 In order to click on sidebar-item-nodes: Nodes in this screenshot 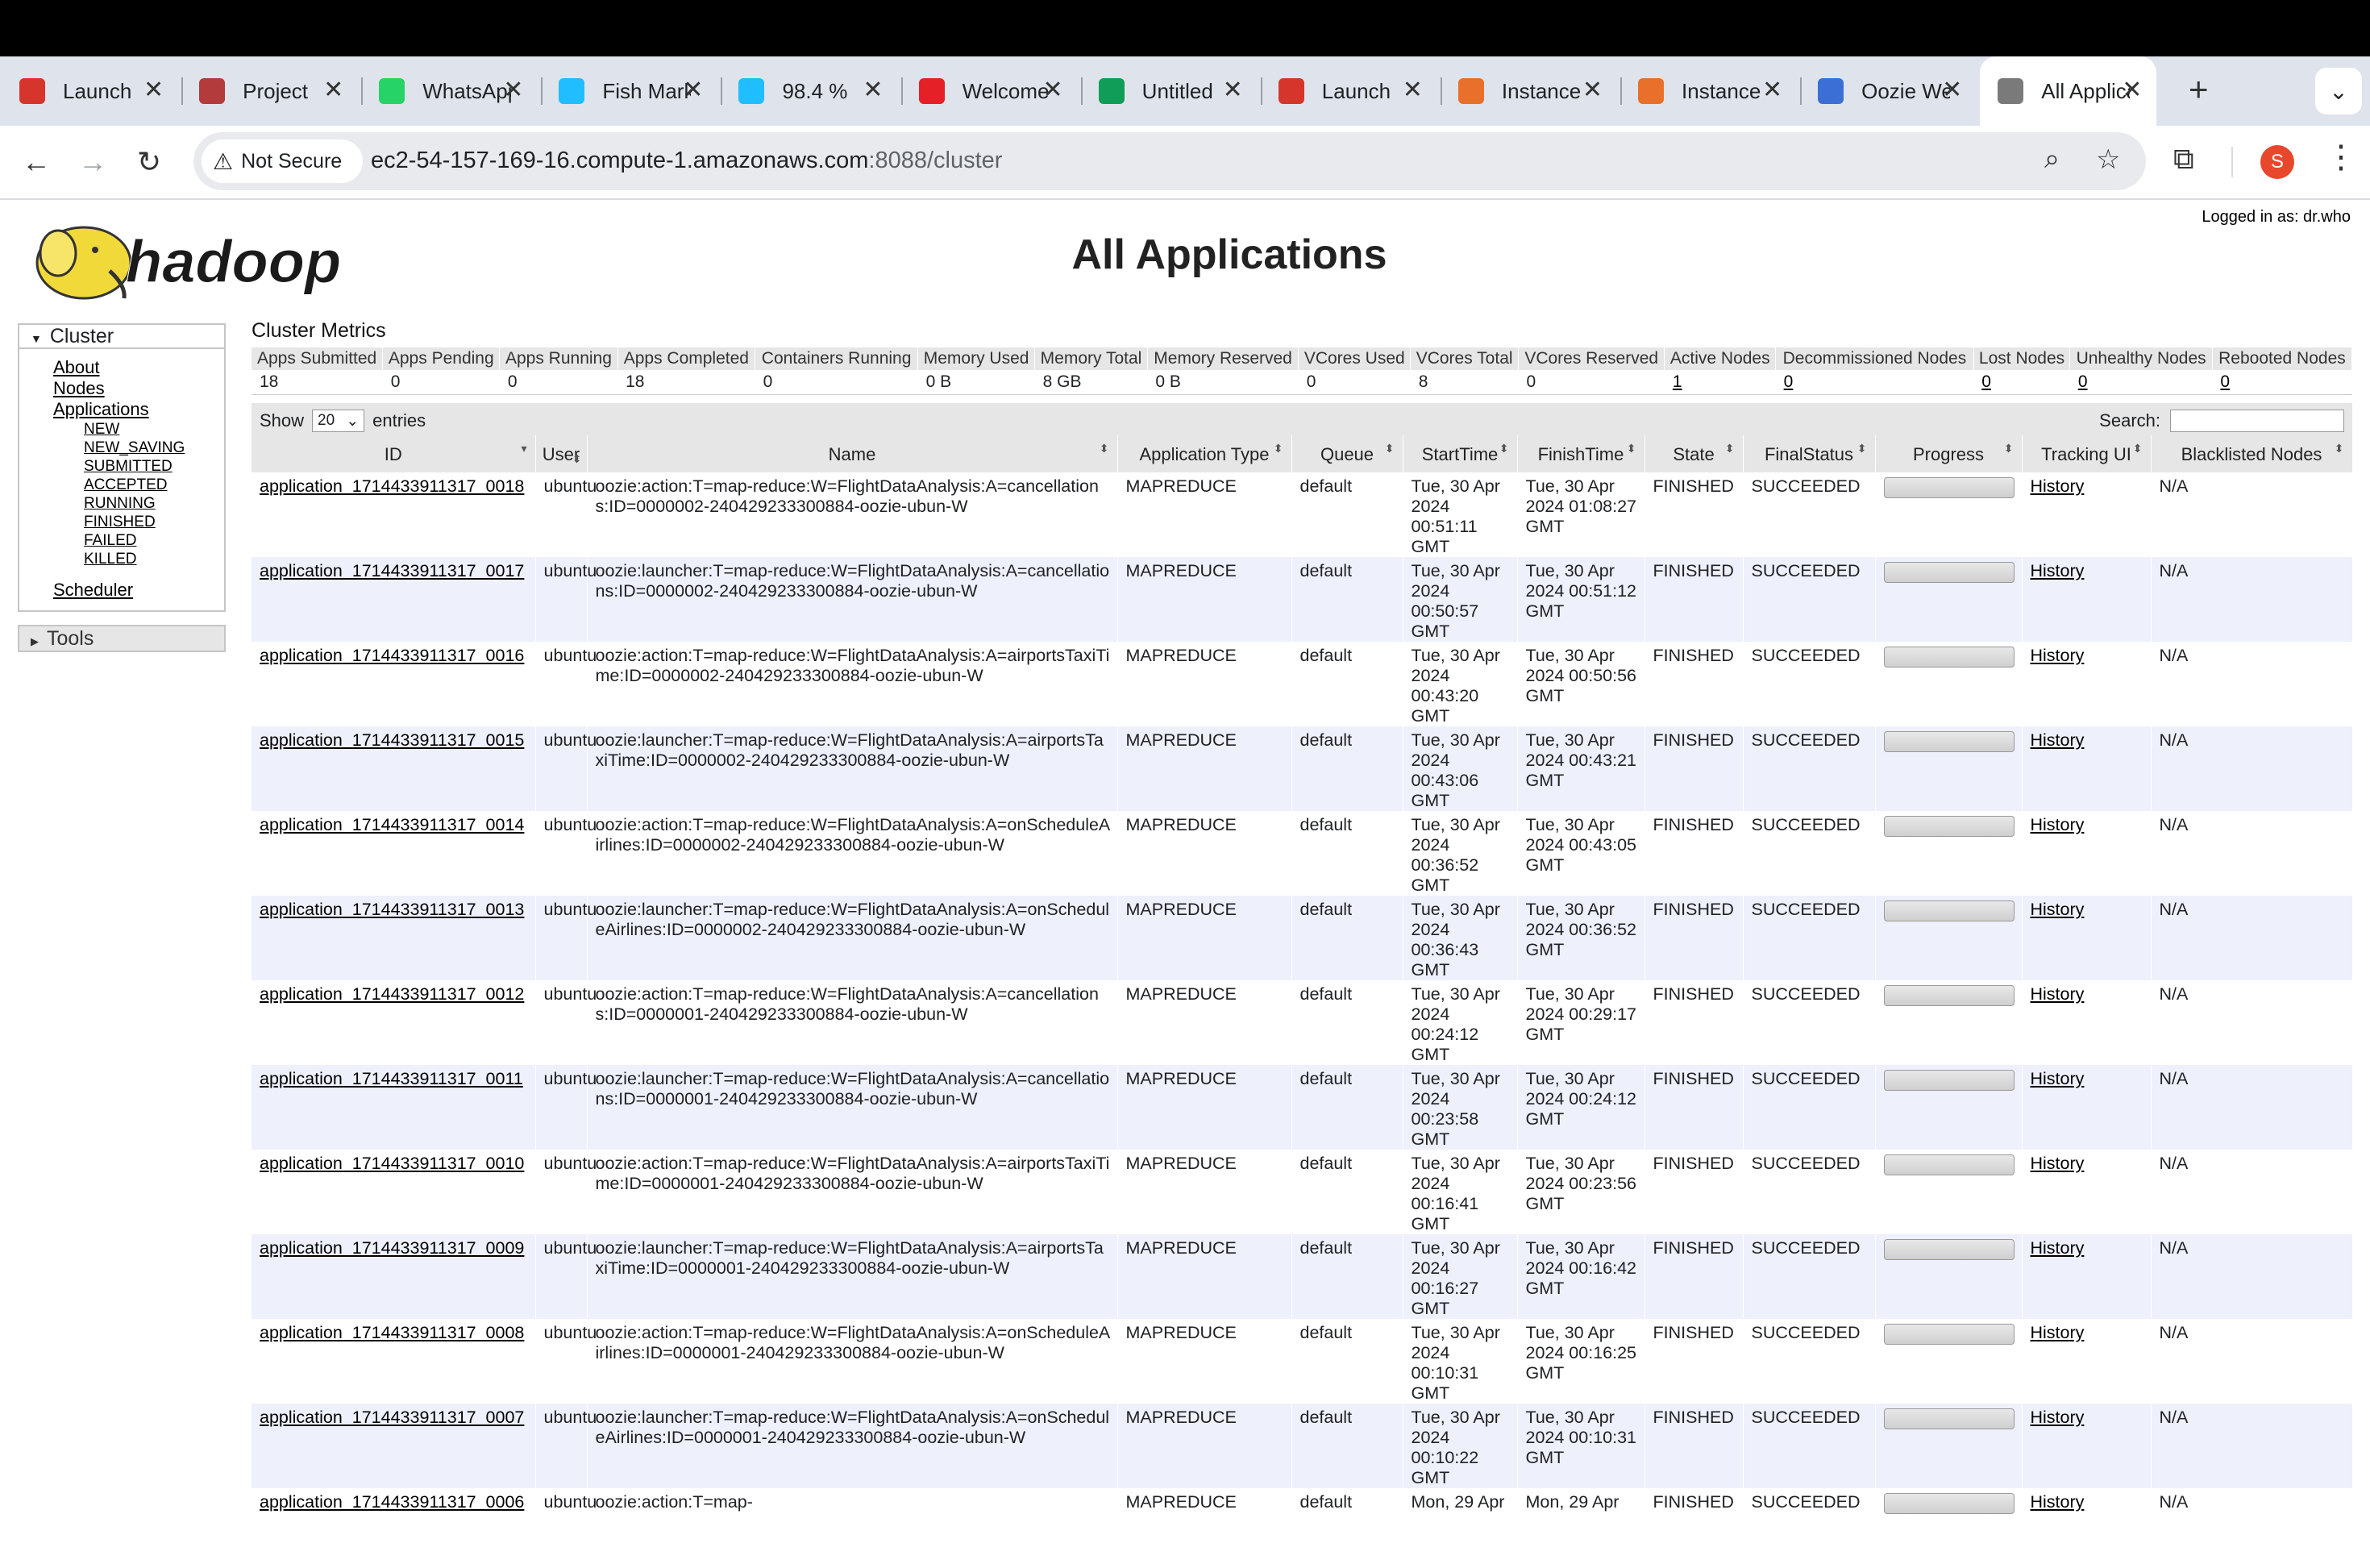, I will do `click(138, 388)`.